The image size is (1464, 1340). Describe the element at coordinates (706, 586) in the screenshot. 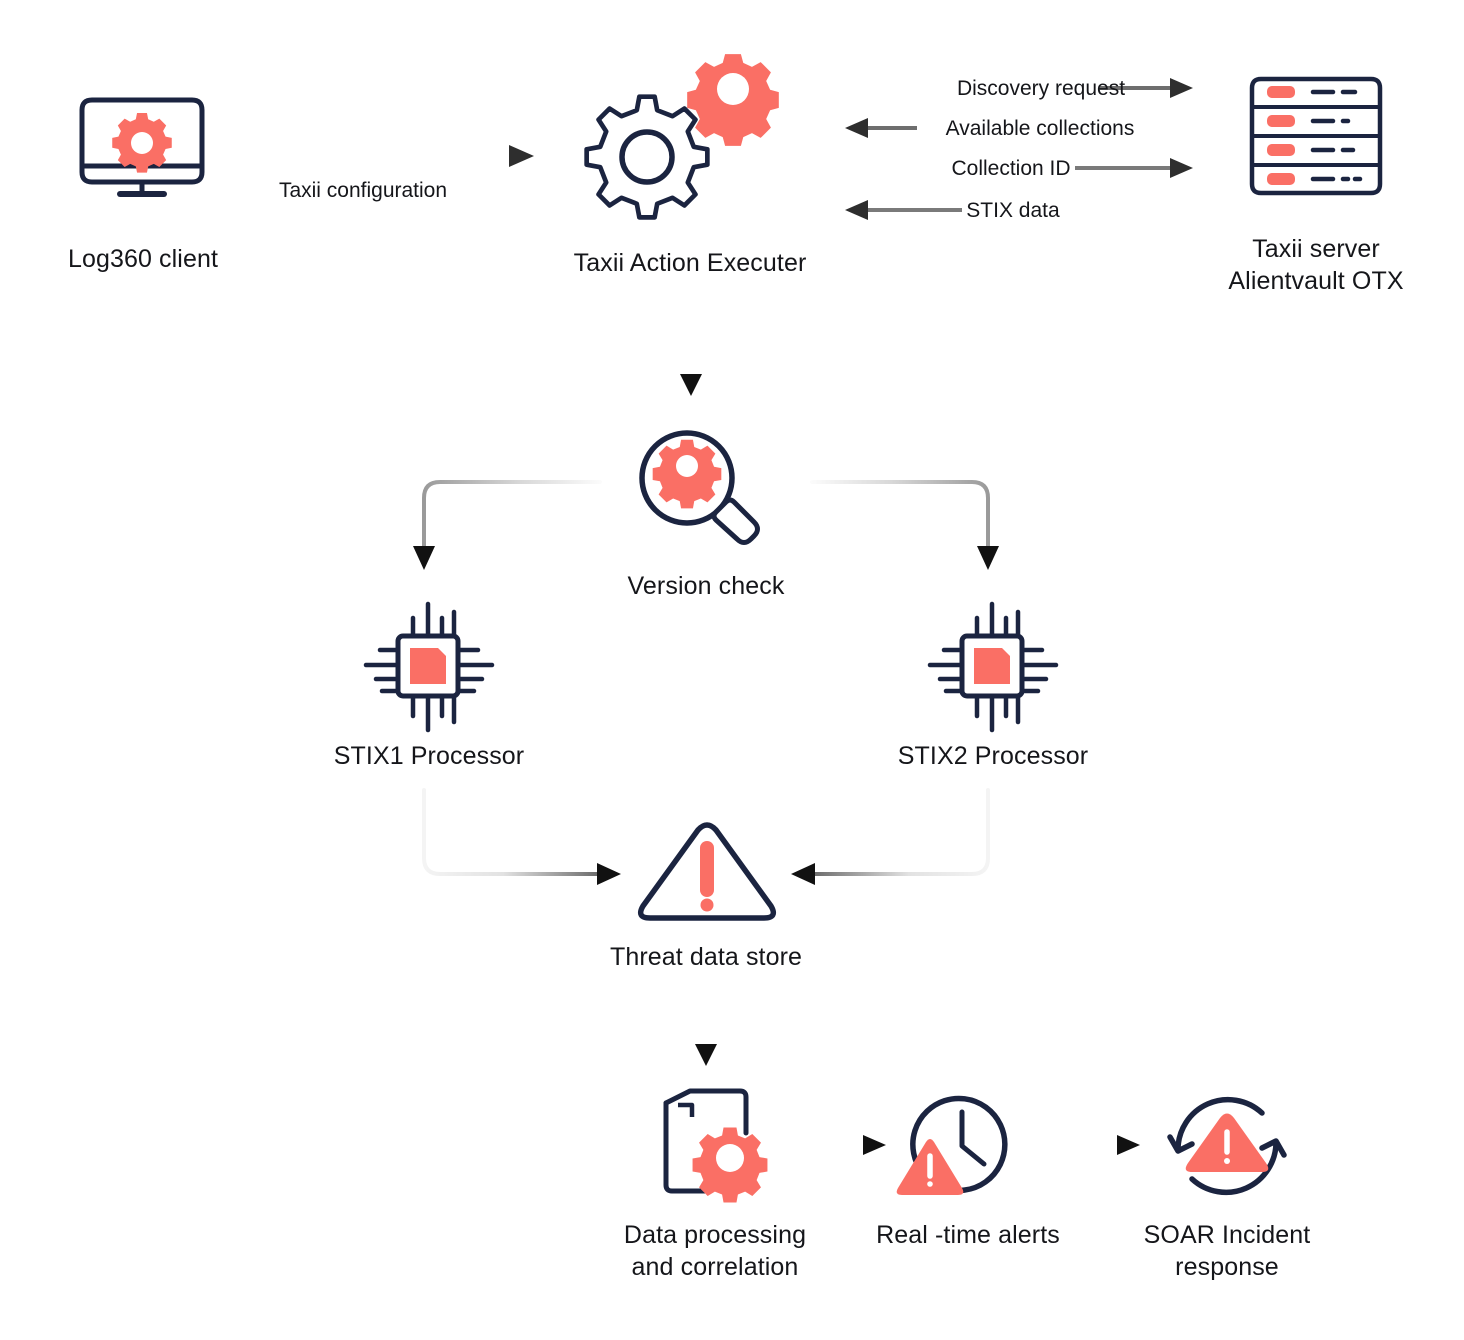

I see `node-label-version-check: Version check` at that location.